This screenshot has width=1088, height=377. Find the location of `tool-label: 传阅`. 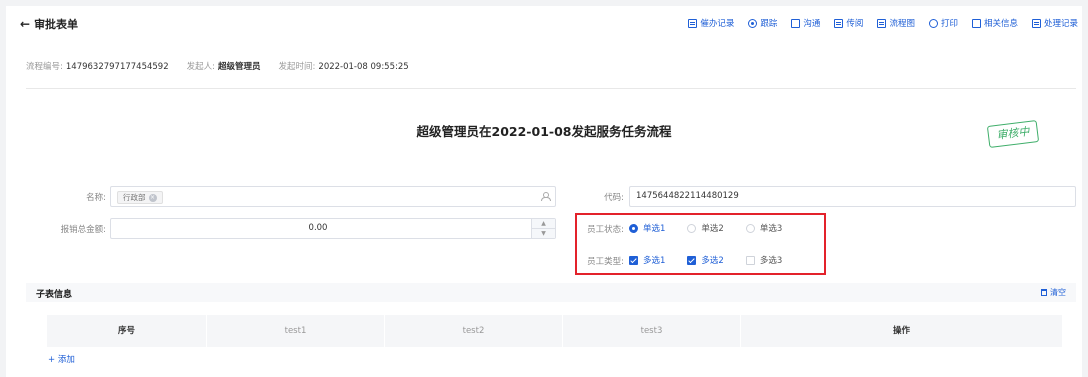

tool-label: 传阅 is located at coordinates (855, 24).